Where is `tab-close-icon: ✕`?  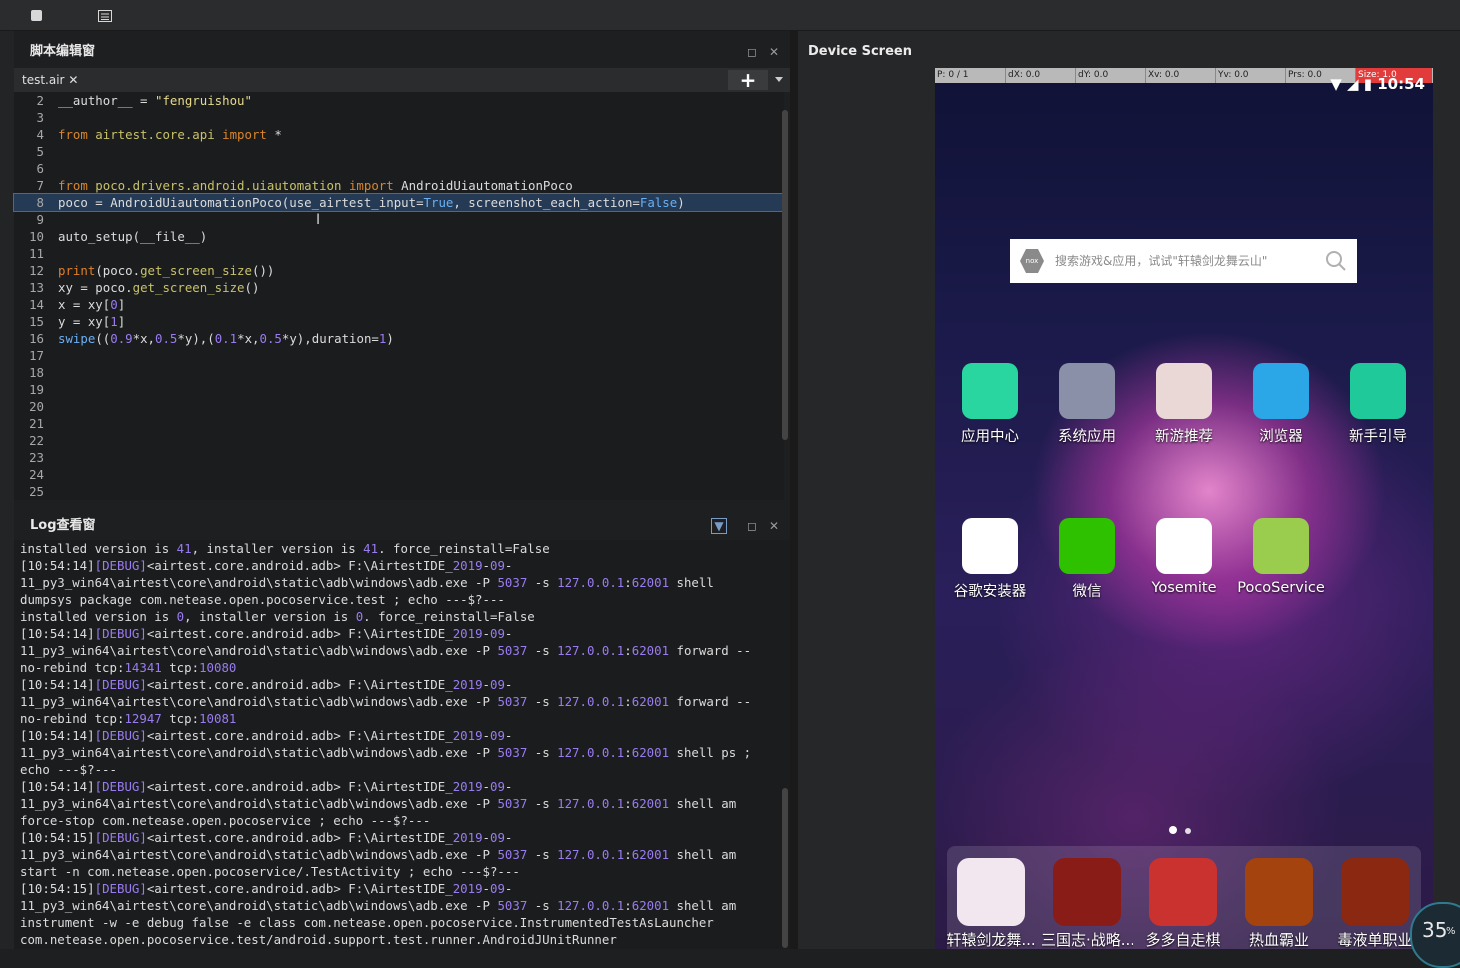 tab-close-icon: ✕ is located at coordinates (73, 80).